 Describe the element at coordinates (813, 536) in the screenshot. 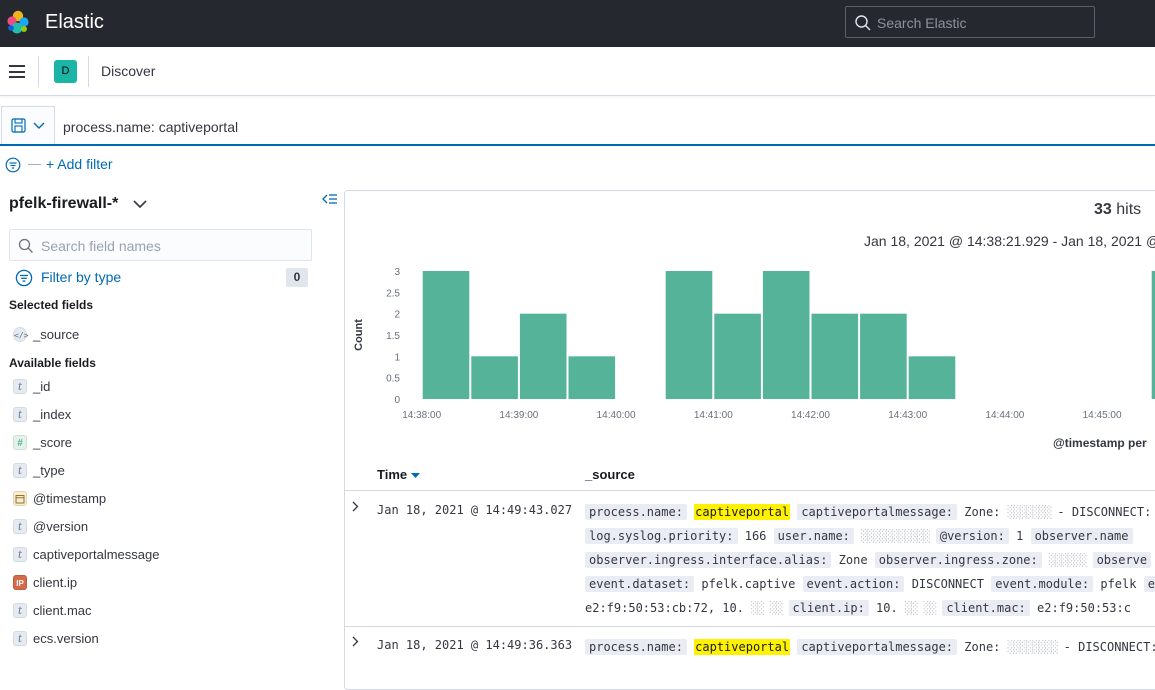

I see `source-key: user.name:` at that location.